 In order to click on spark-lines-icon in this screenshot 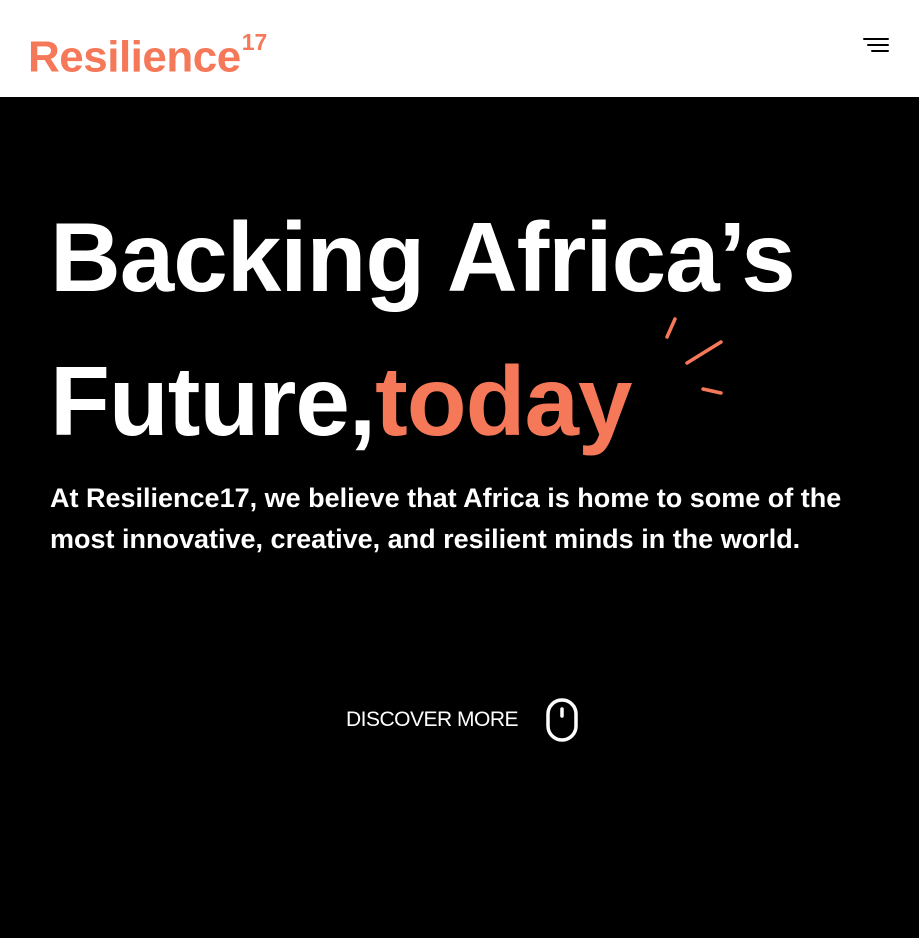, I will do `click(694, 356)`.